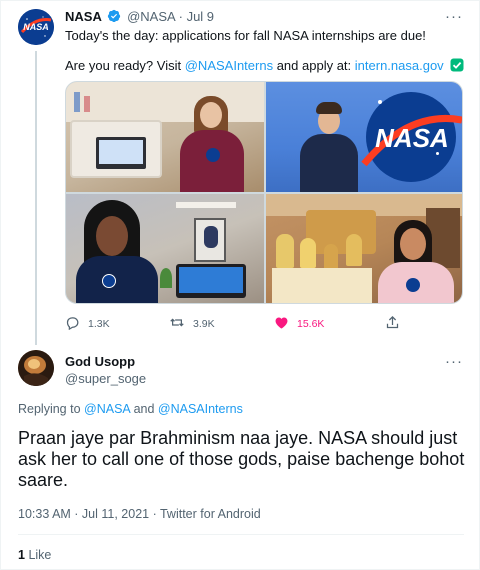  Describe the element at coordinates (72, 324) in the screenshot. I see `reply-icon` at that location.